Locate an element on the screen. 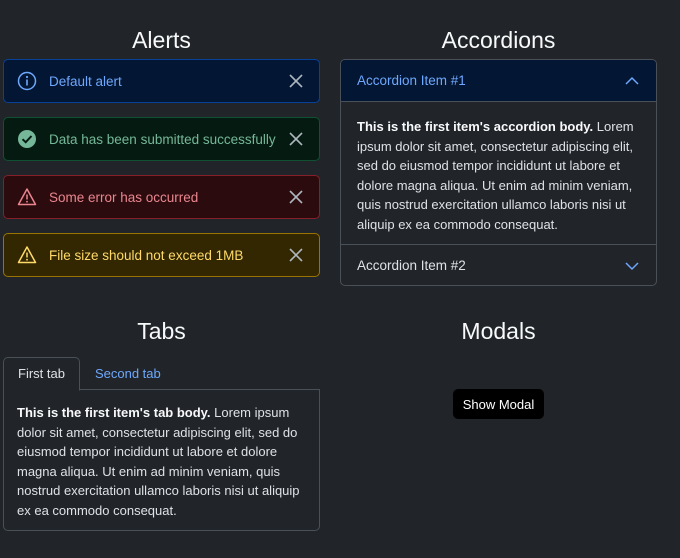  tab-body-bold: This is the first item's tab body. is located at coordinates (114, 412).